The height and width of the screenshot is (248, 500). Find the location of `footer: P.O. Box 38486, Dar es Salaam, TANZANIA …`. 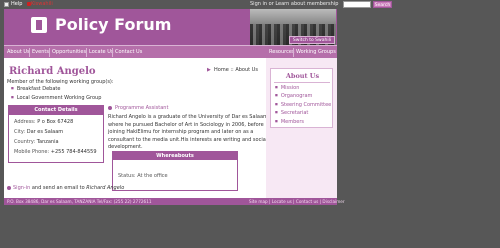

footer: P.O. Box 38486, Dar es Salaam, TANZANIA … is located at coordinates (174, 201).